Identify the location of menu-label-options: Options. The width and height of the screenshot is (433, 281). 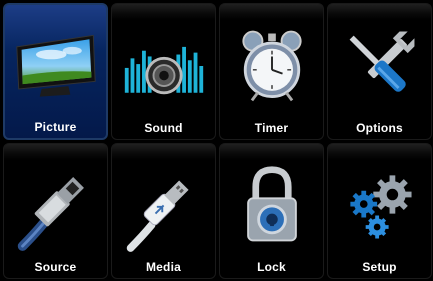
(379, 127).